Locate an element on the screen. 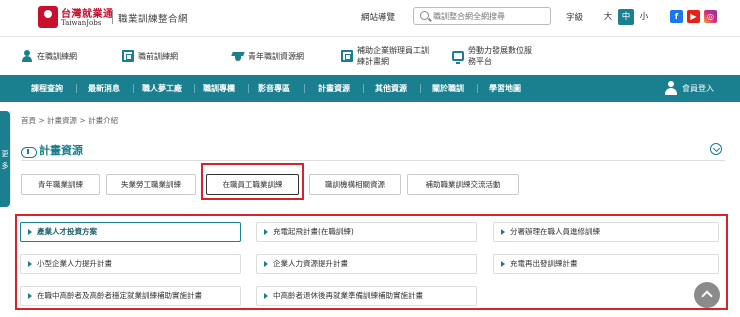 This screenshot has height=317, width=740. active-tab-highlight-box is located at coordinates (252, 181).